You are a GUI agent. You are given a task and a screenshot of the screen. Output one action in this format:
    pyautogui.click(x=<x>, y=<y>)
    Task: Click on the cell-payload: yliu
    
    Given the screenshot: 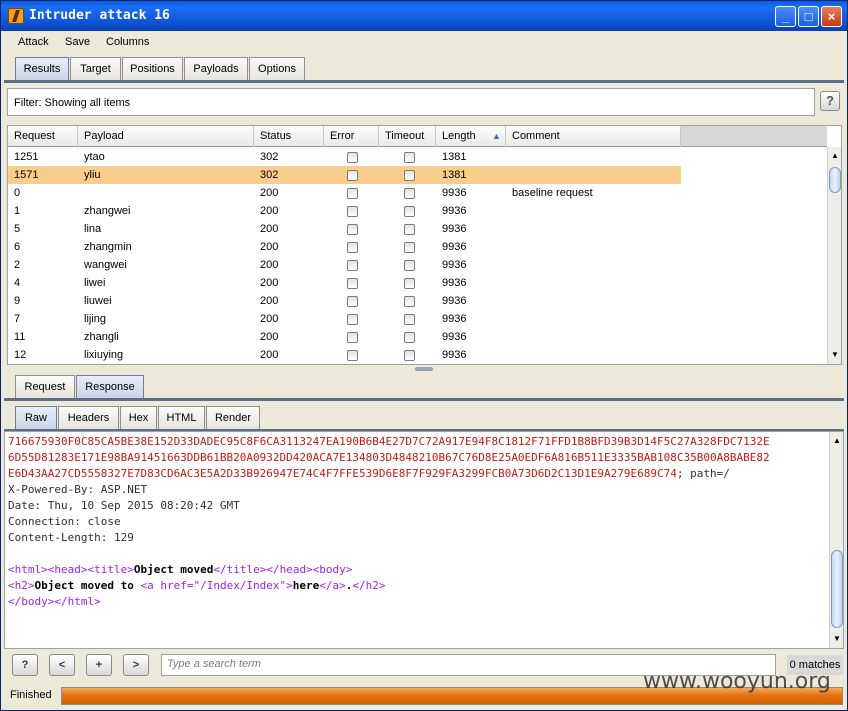 What is the action you would take?
    pyautogui.click(x=92, y=175)
    